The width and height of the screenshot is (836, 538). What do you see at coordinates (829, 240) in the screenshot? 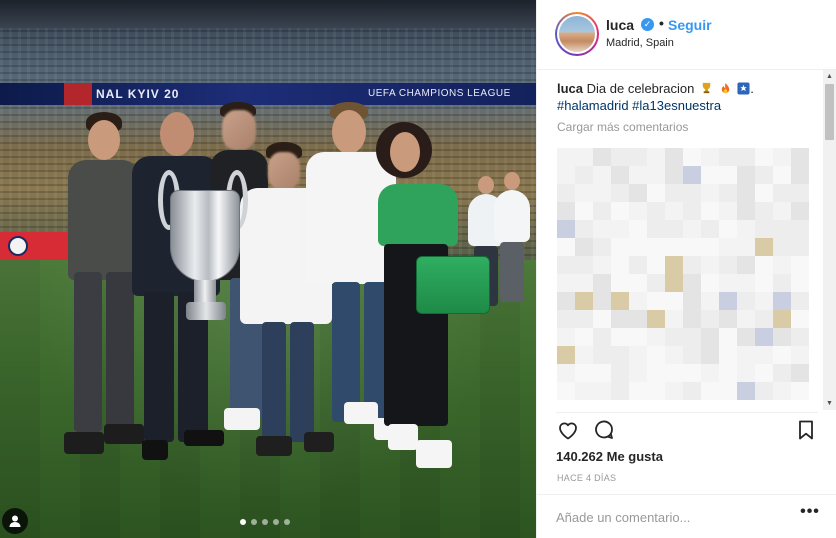
I see `comments-scrollbar: ▲ ▼` at bounding box center [829, 240].